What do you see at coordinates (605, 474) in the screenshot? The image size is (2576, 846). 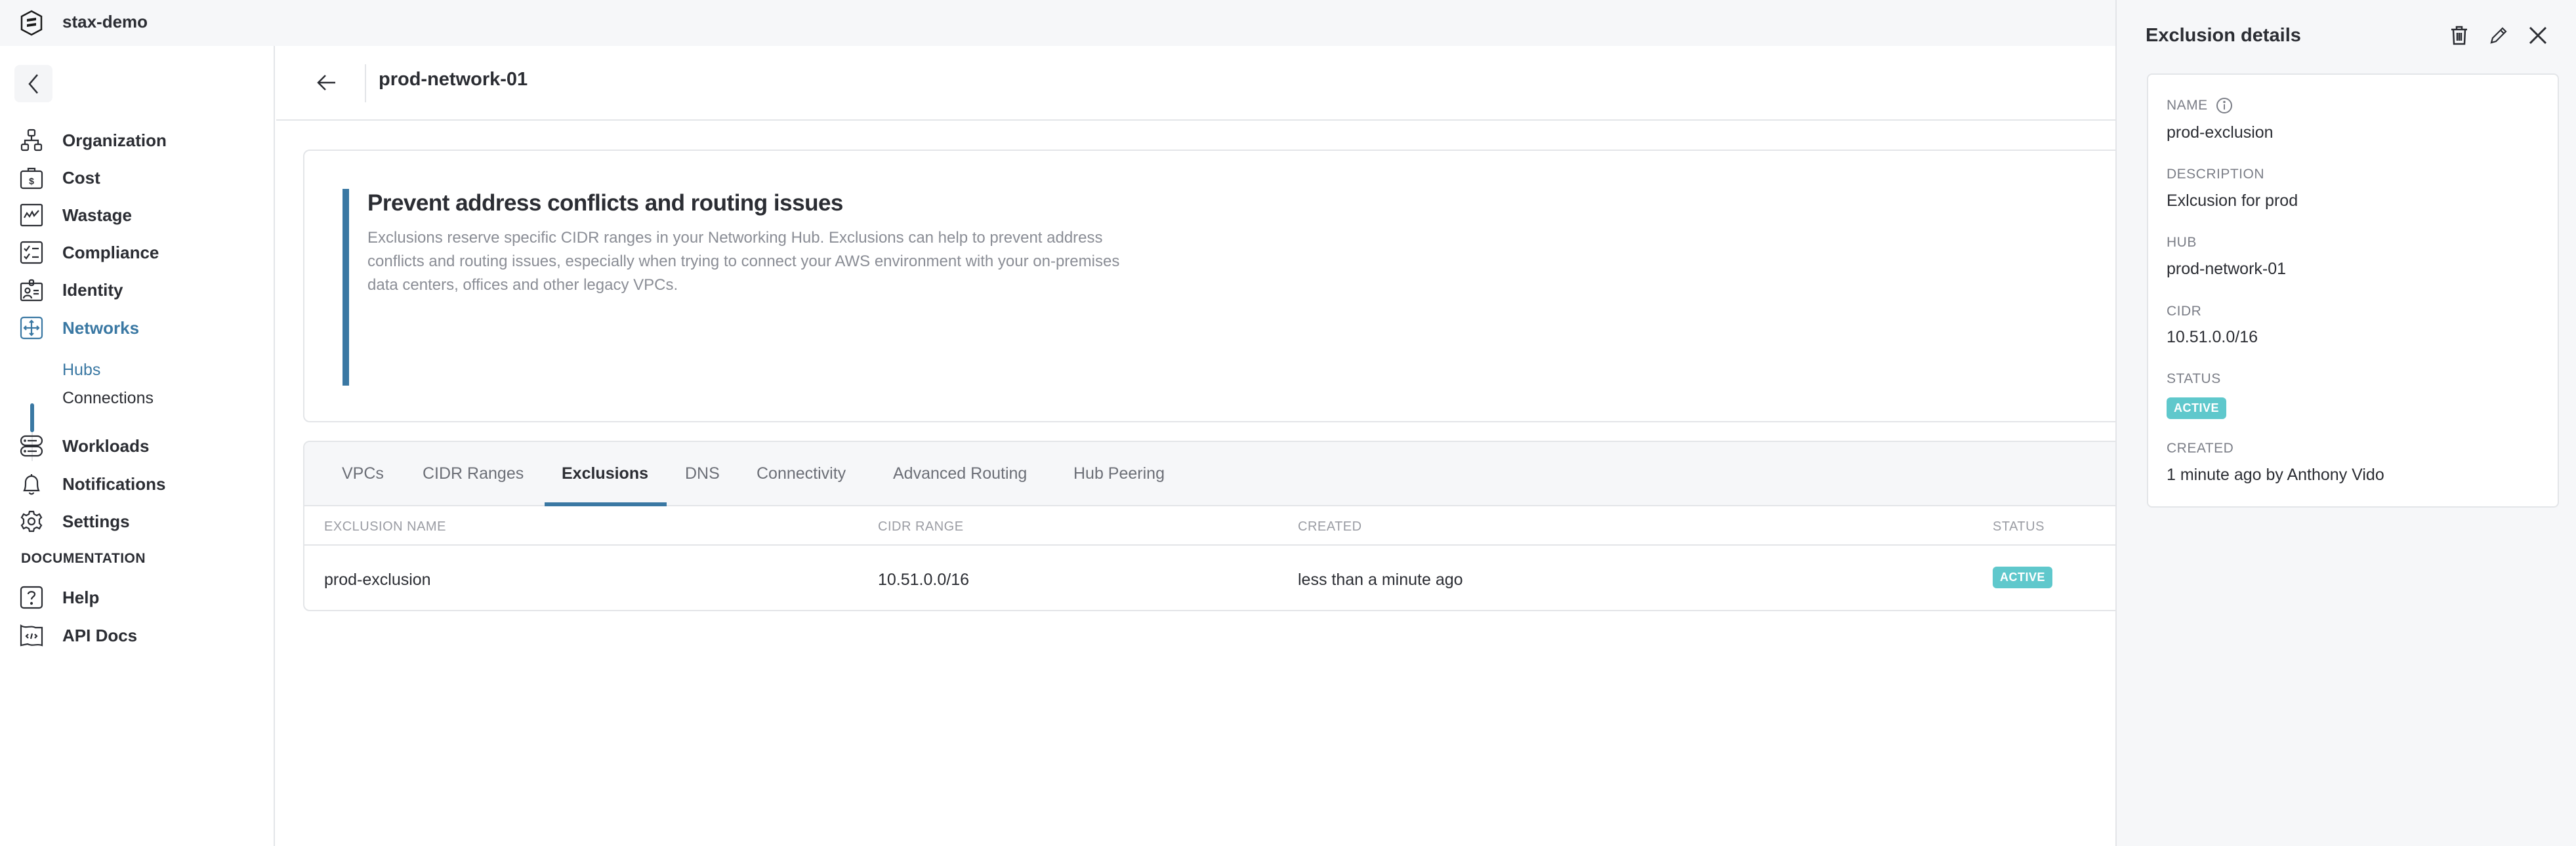 I see `tab-exclusions: Exclusions` at bounding box center [605, 474].